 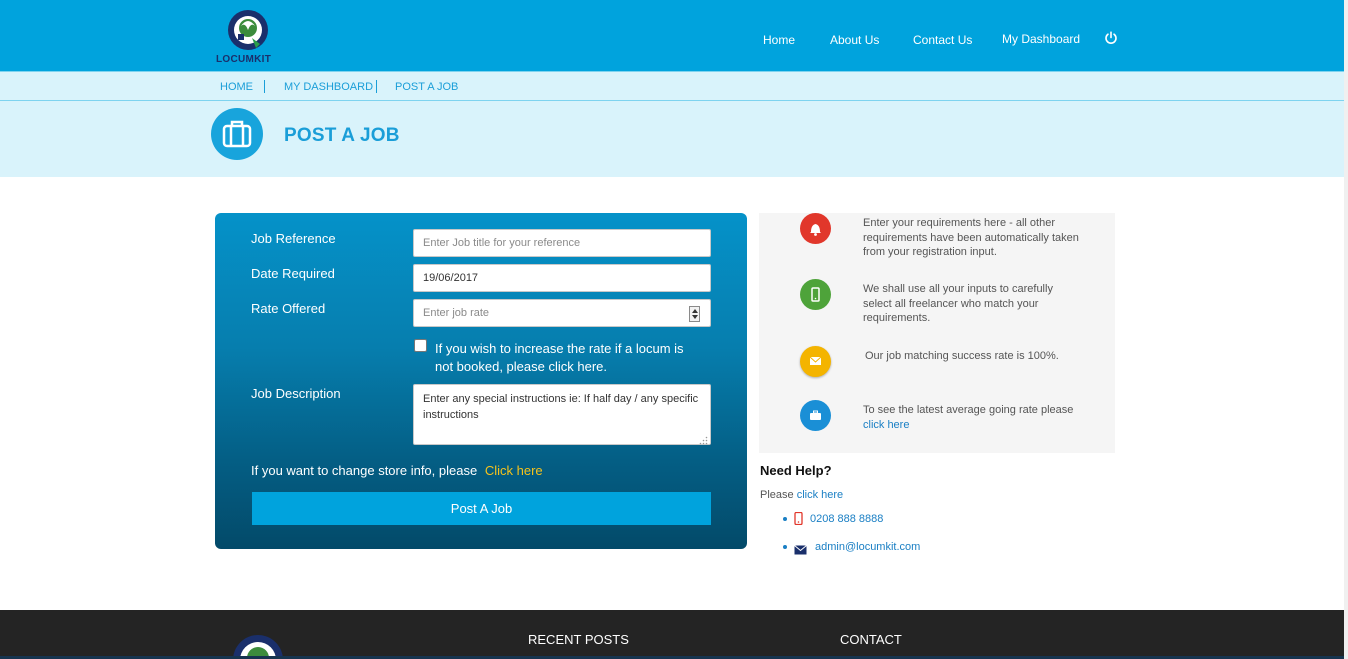 I want to click on envelope-icon, so click(x=815, y=361).